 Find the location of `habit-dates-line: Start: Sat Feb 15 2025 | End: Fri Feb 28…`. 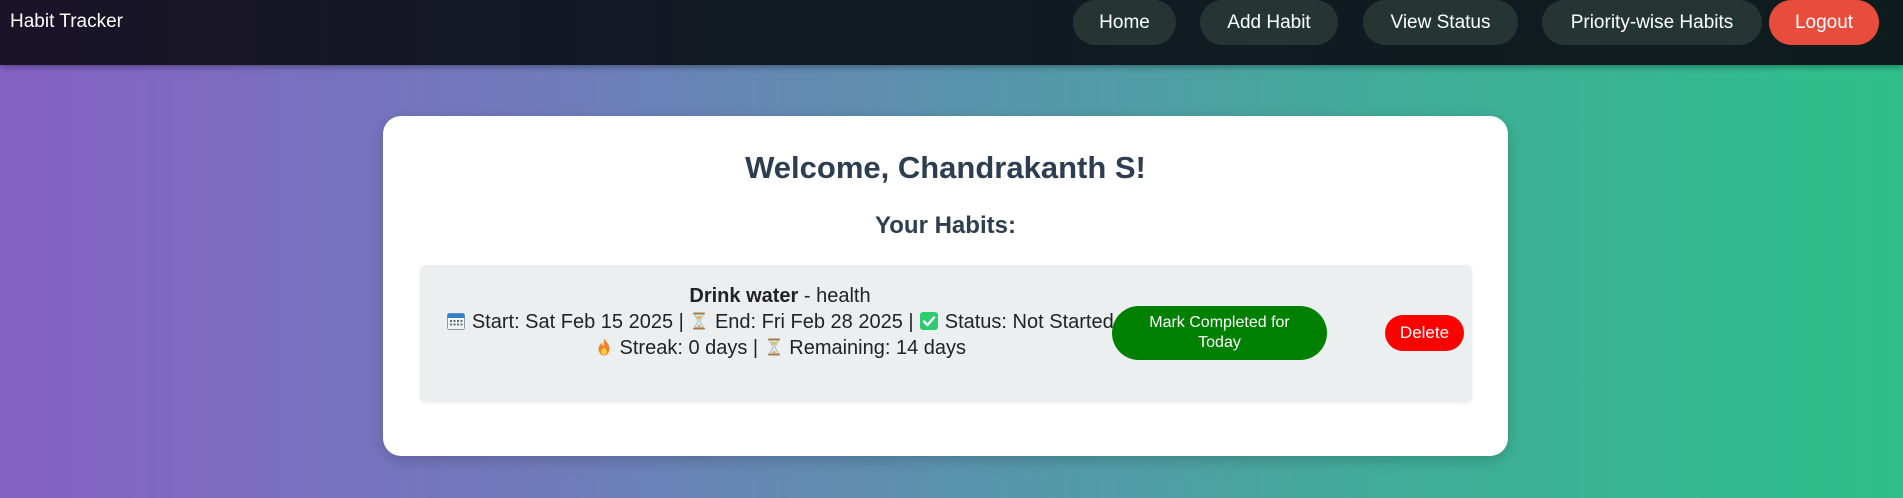

habit-dates-line: Start: Sat Feb 15 2025 | End: Fri Feb 28… is located at coordinates (780, 322).